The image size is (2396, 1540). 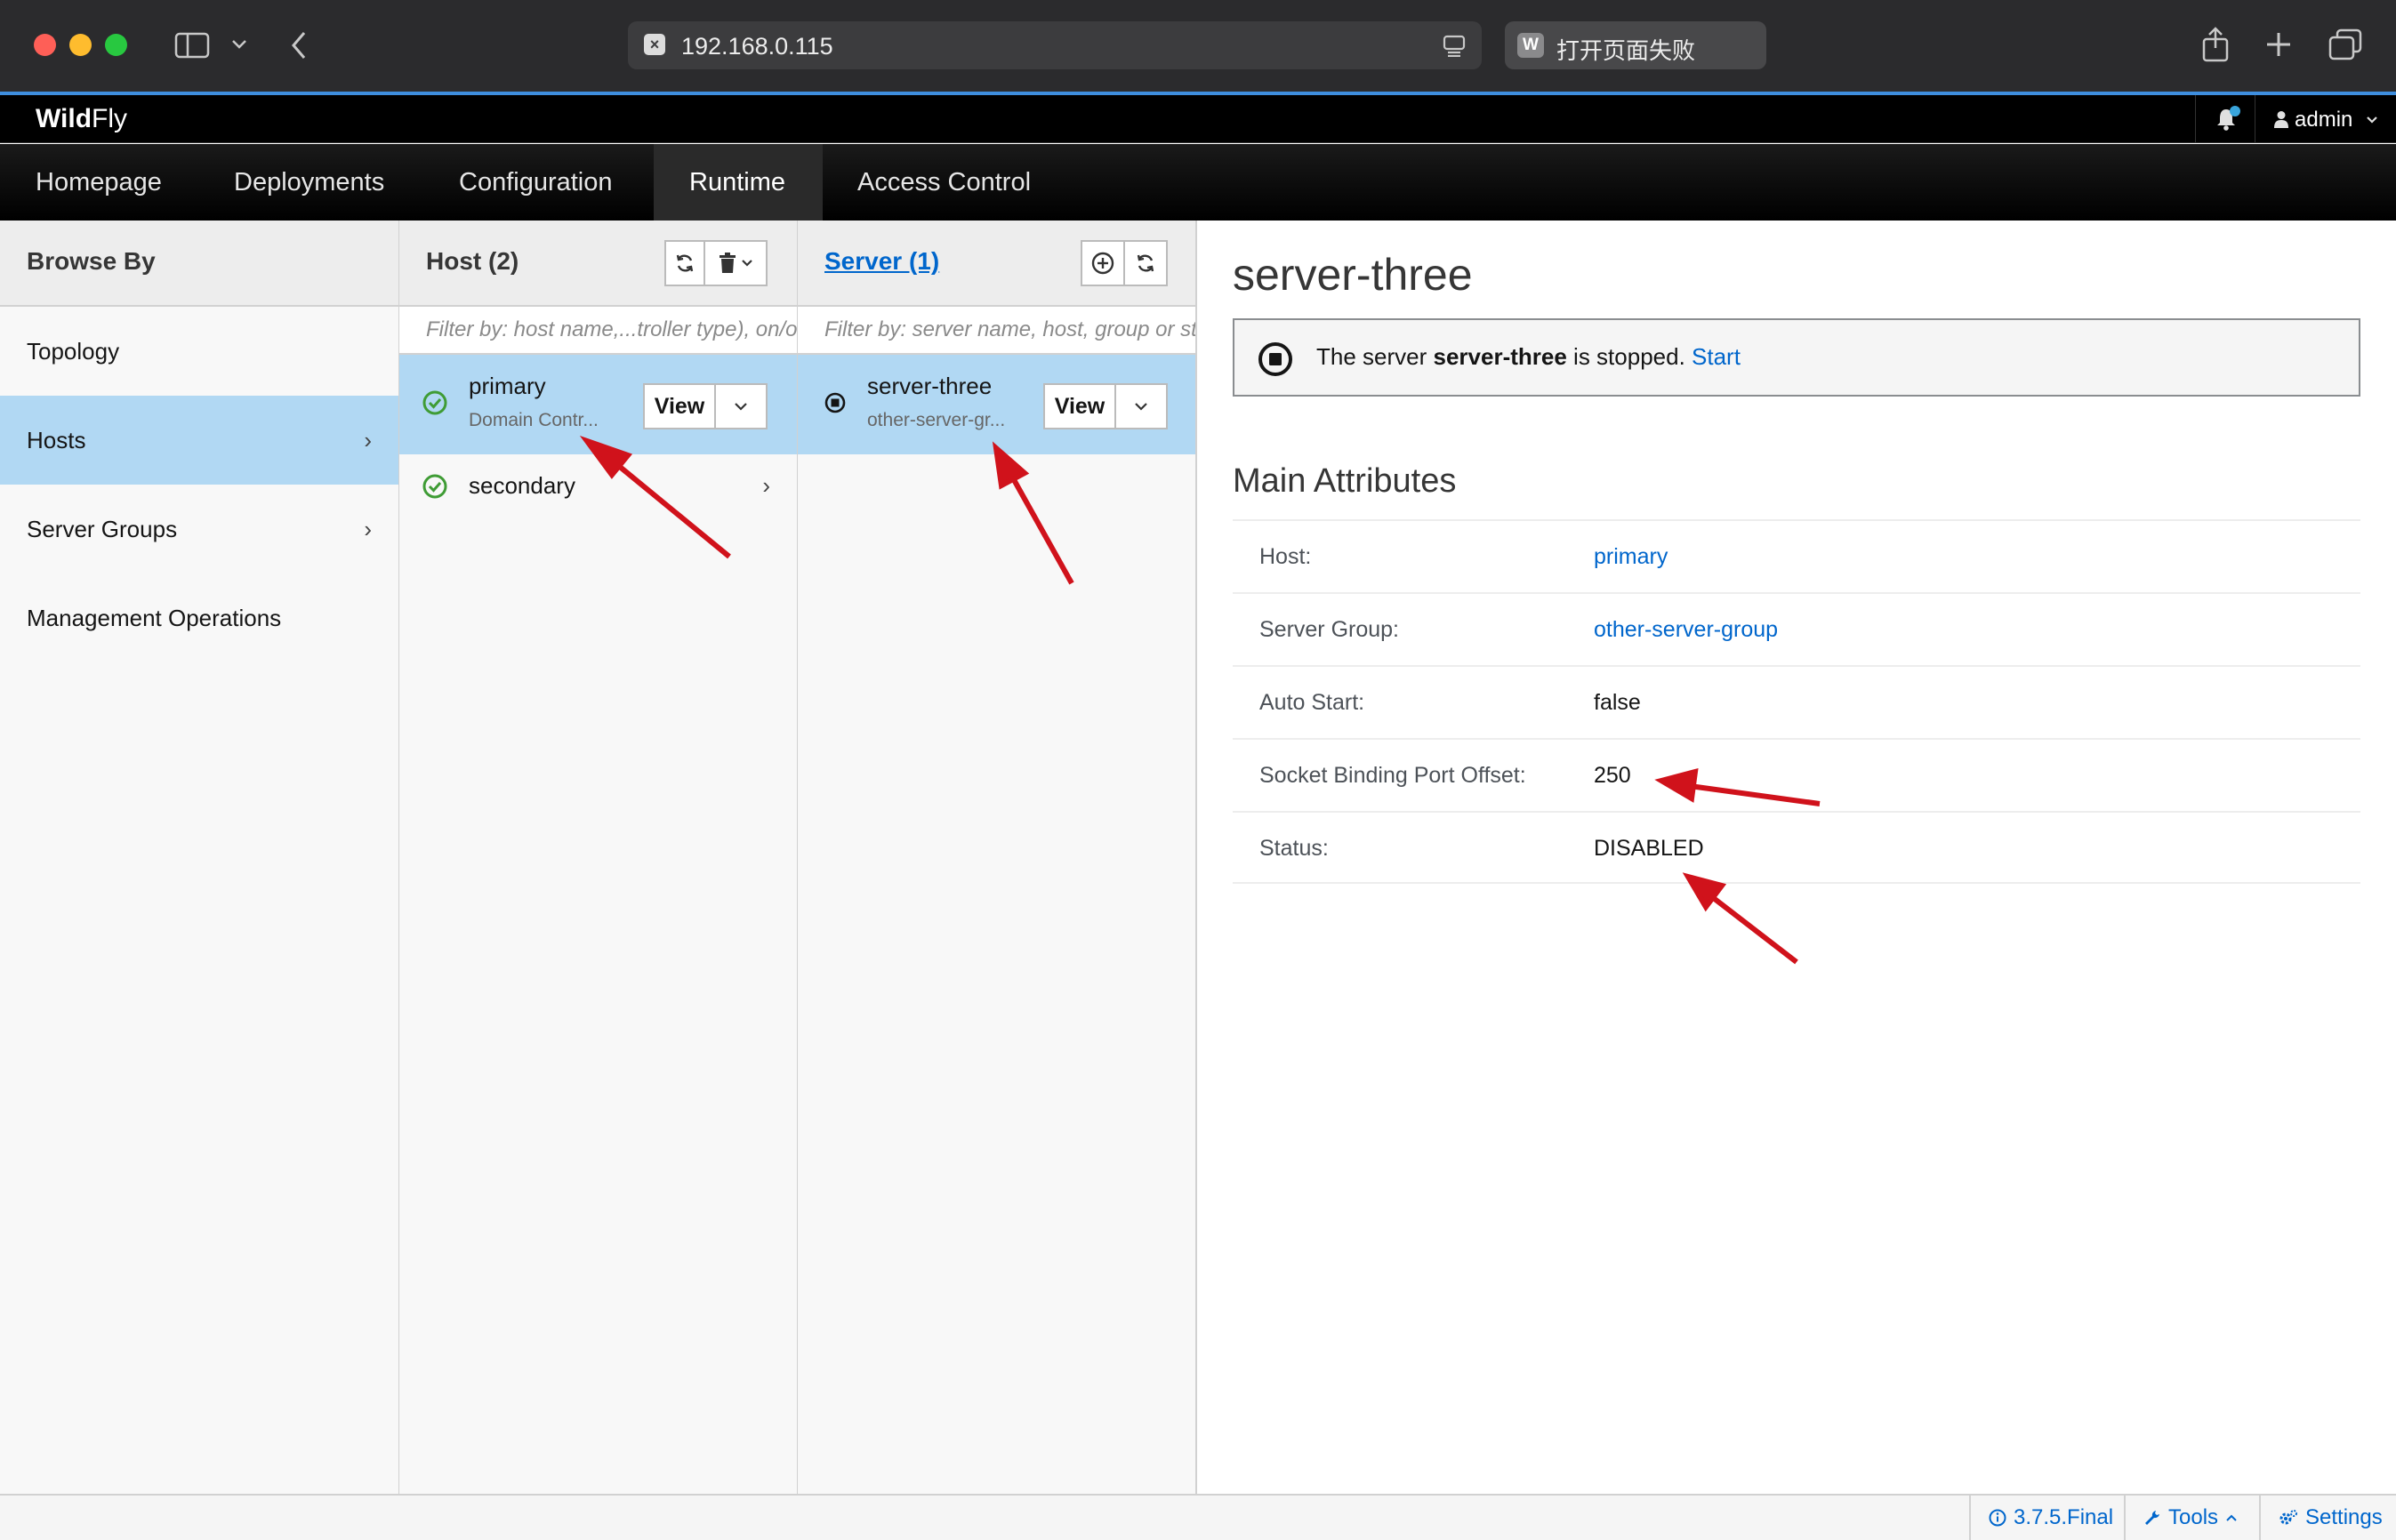 I want to click on add-circle-icon, so click(x=1102, y=263).